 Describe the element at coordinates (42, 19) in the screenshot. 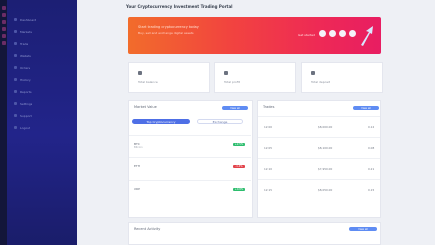

I see `sidebar-item-dashboard: Dashboard` at that location.